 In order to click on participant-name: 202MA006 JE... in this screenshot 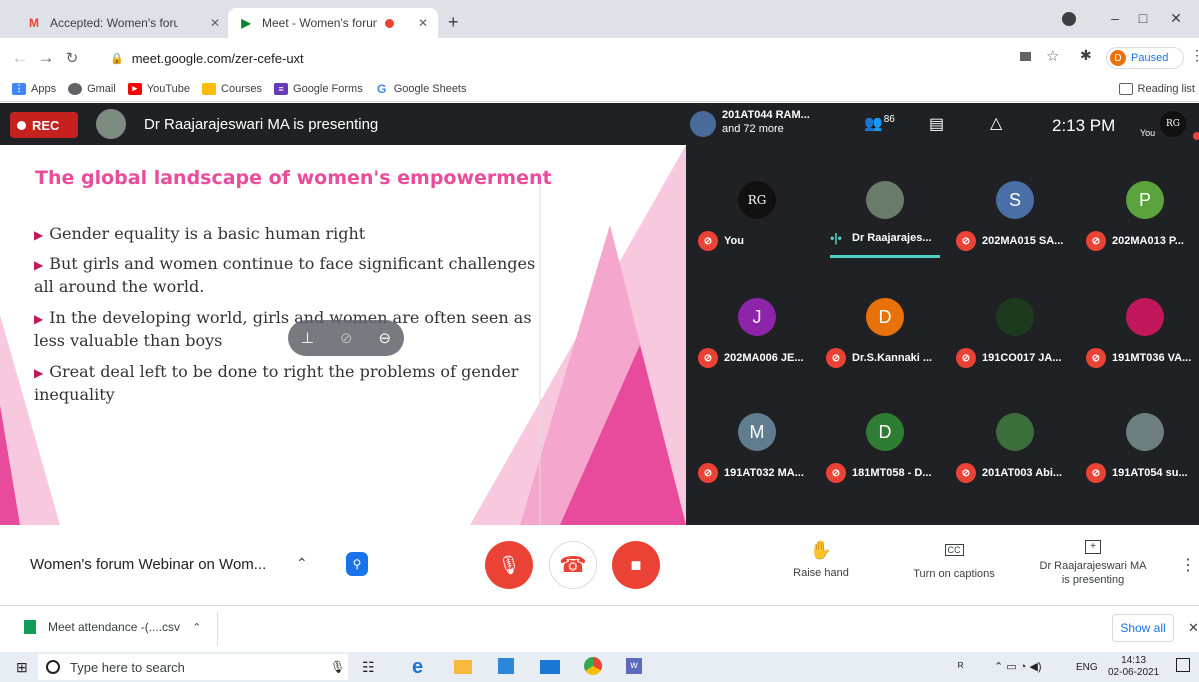, I will do `click(764, 358)`.